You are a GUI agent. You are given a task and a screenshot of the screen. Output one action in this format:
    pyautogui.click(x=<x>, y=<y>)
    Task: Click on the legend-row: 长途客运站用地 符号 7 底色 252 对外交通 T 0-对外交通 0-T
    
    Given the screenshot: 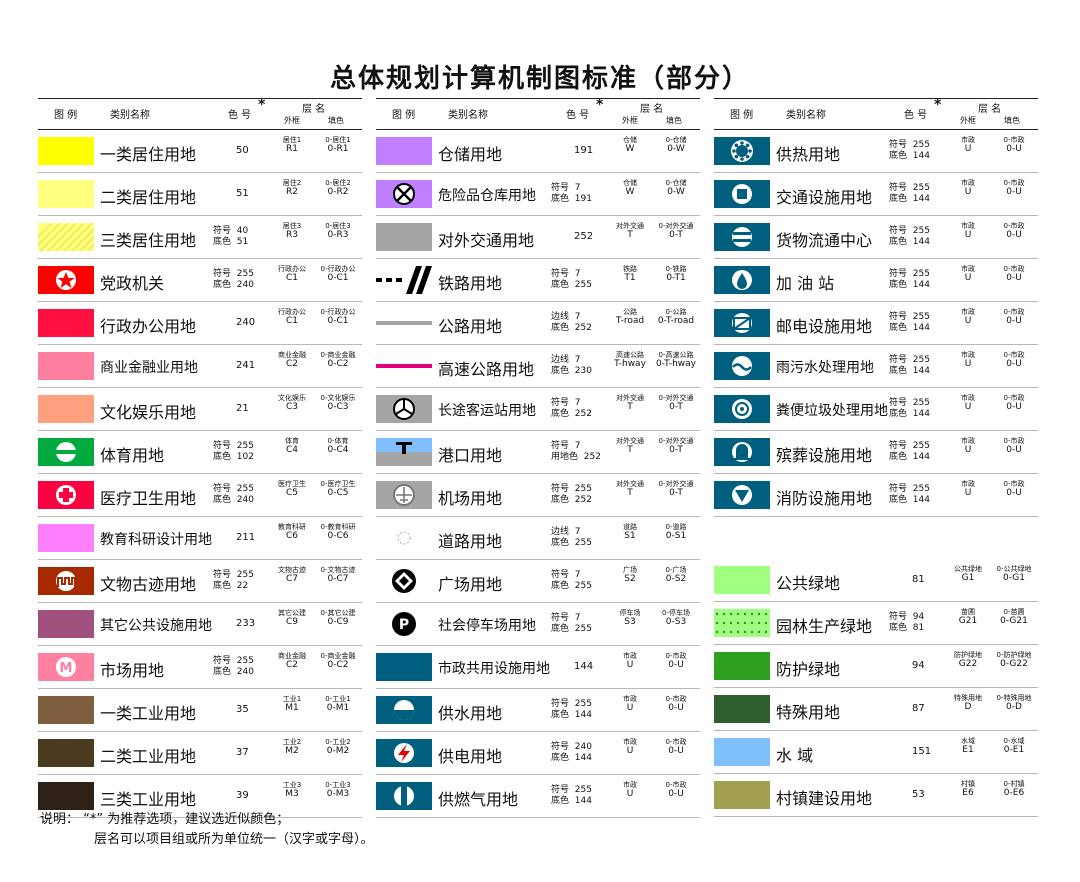 What is the action you would take?
    pyautogui.click(x=538, y=409)
    